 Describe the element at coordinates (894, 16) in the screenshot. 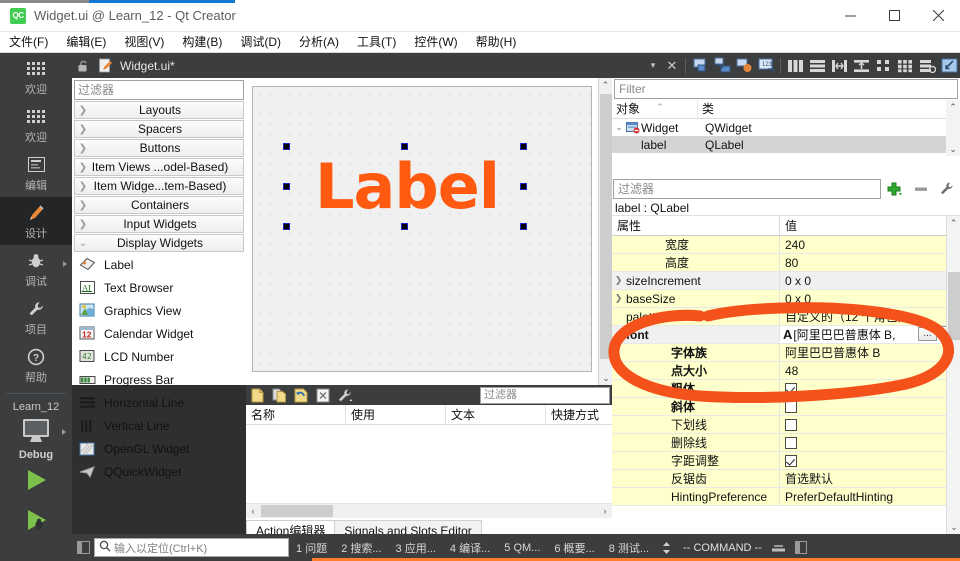

I see `maximize-icon` at that location.